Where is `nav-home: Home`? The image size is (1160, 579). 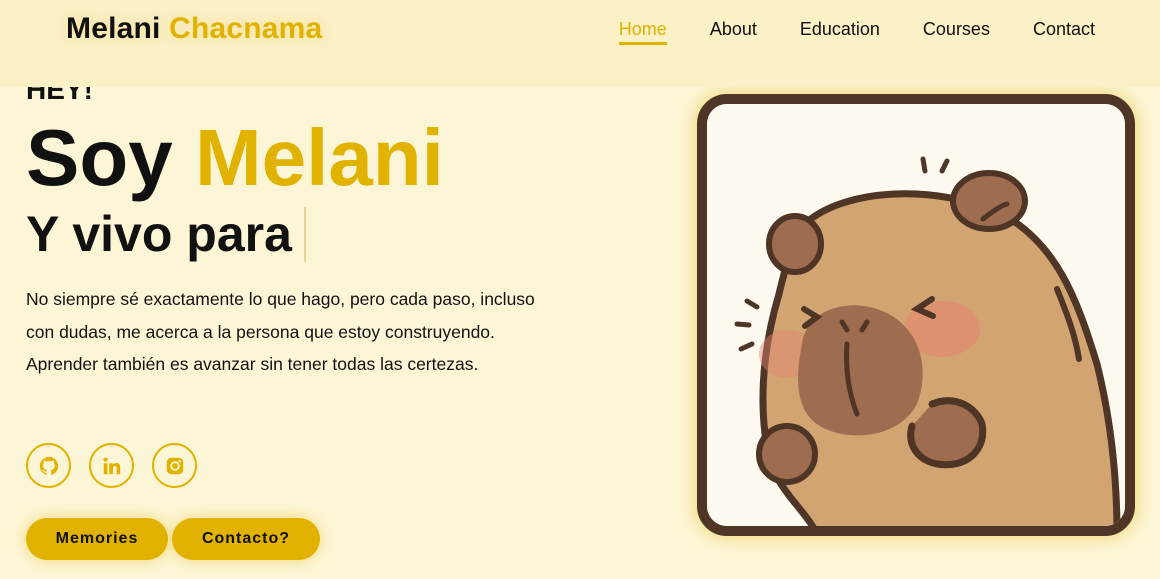
nav-home: Home is located at coordinates (642, 32).